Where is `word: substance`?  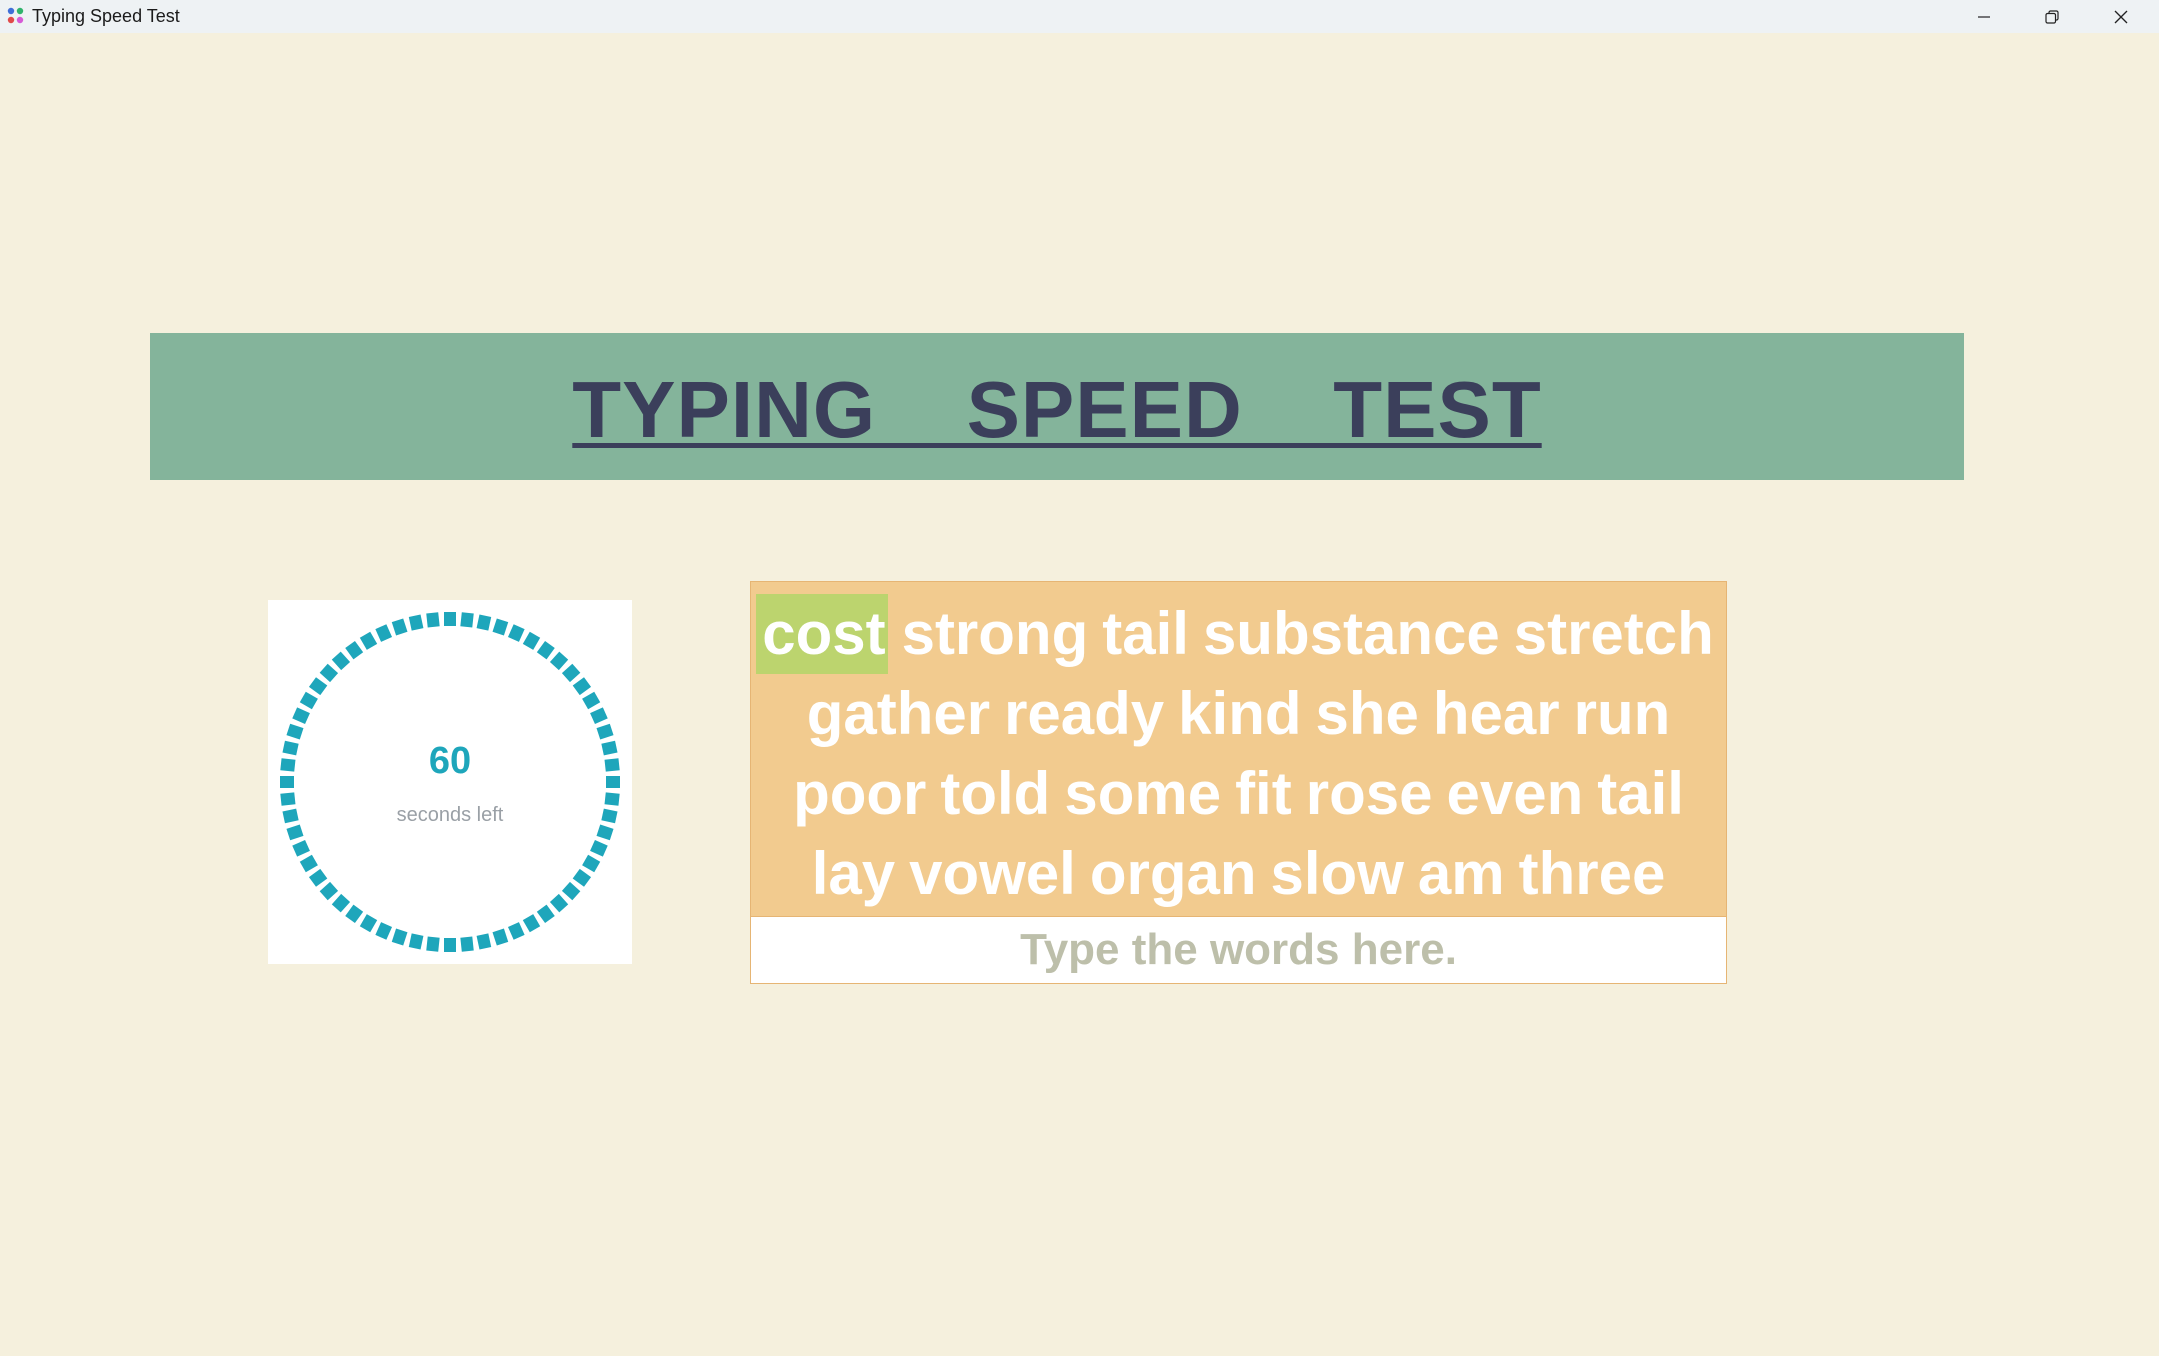
word: substance is located at coordinates (1351, 633).